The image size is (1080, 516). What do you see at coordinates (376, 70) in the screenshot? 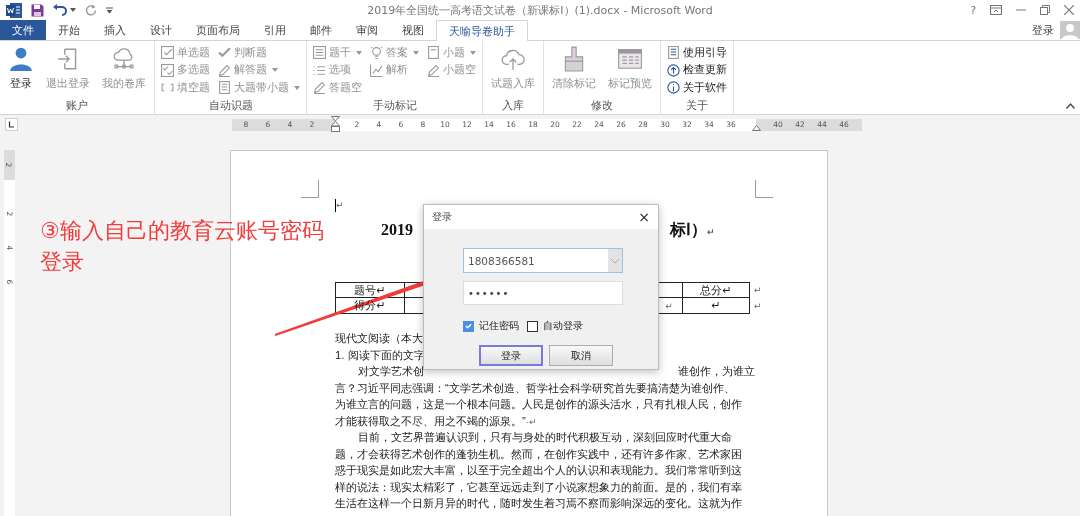
I see `chart-icon` at bounding box center [376, 70].